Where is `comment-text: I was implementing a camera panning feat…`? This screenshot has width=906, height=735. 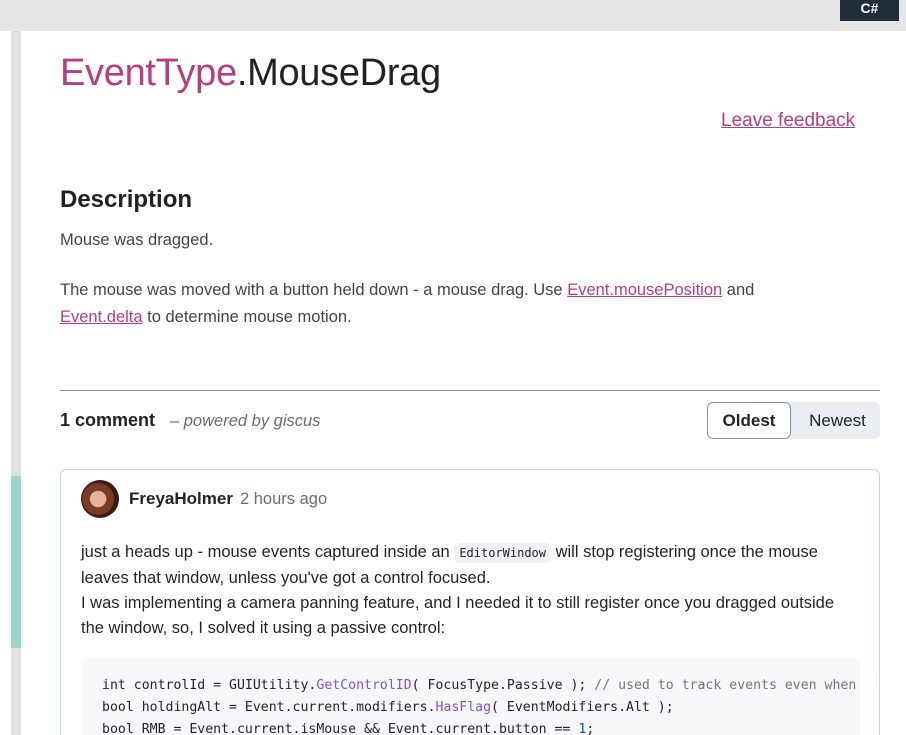
comment-text: I was implementing a camera panning feat… is located at coordinates (458, 615).